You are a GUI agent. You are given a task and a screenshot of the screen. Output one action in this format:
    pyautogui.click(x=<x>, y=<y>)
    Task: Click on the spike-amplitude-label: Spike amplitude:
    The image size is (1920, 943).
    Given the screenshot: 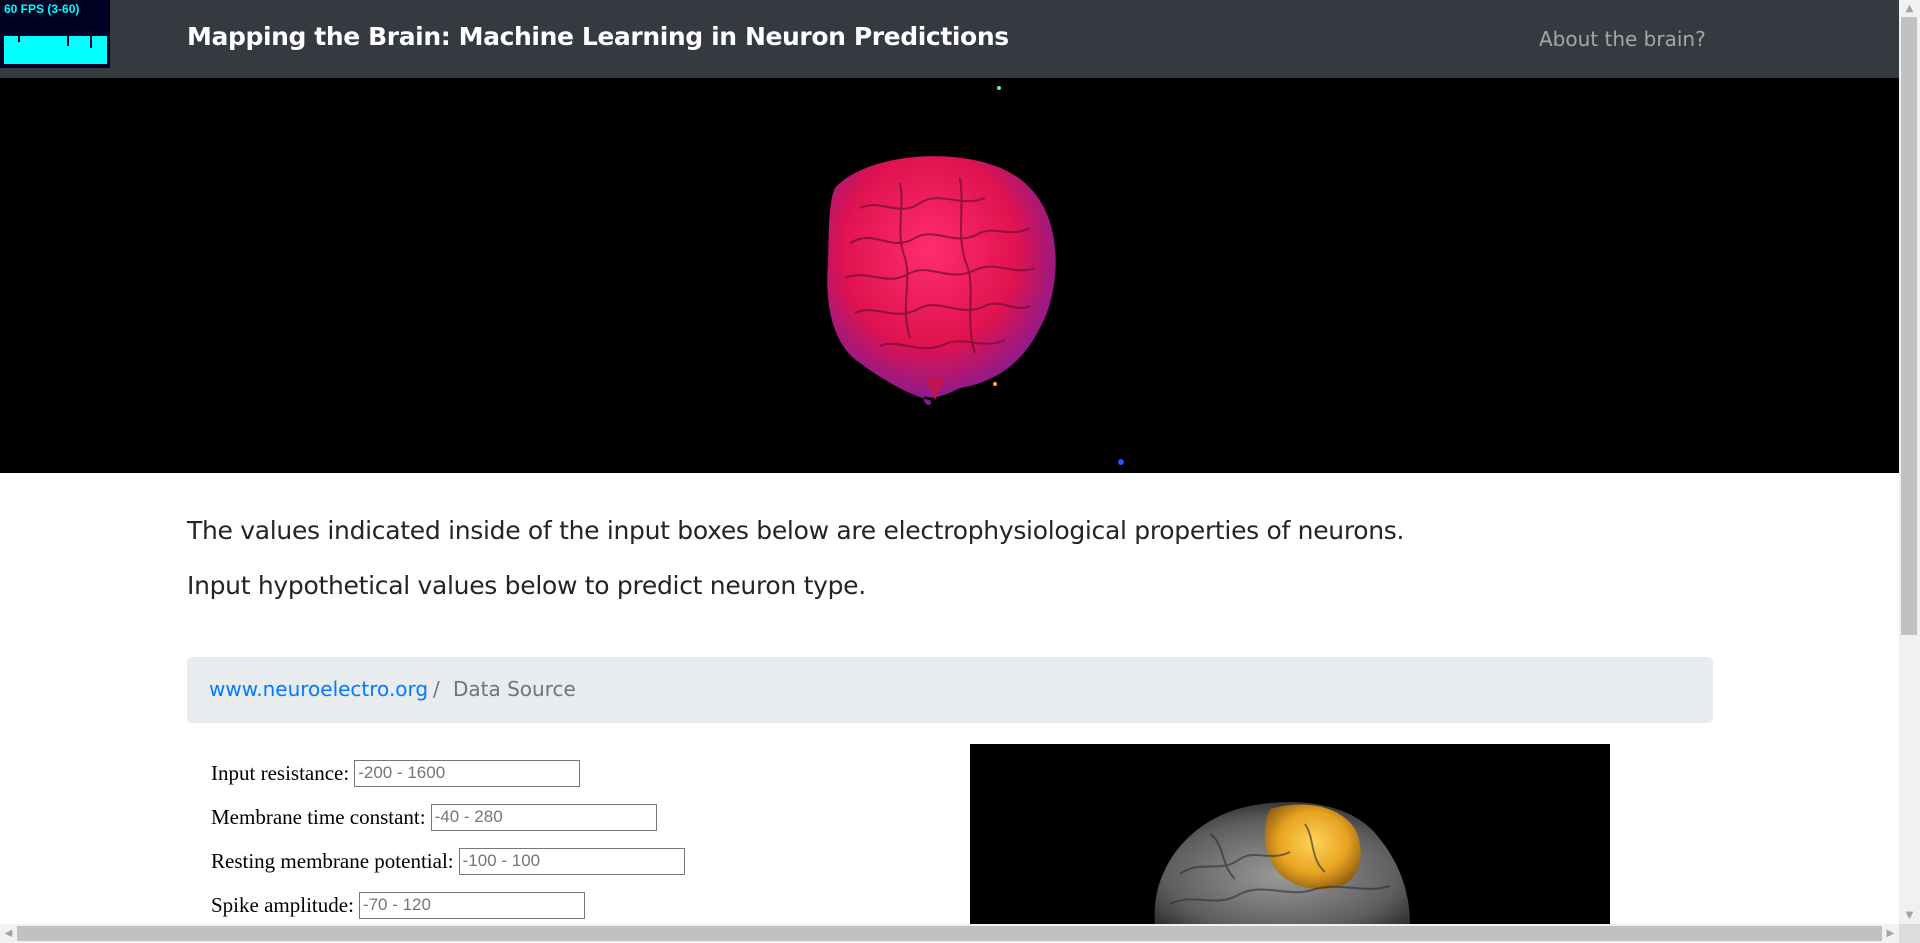 What is the action you would take?
    pyautogui.click(x=282, y=904)
    